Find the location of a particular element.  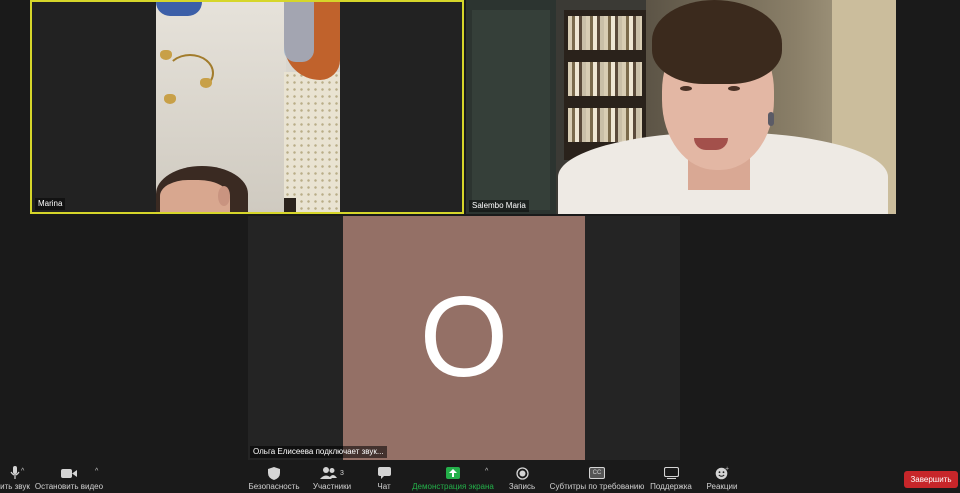

security-label: Безопасность is located at coordinates (274, 486).